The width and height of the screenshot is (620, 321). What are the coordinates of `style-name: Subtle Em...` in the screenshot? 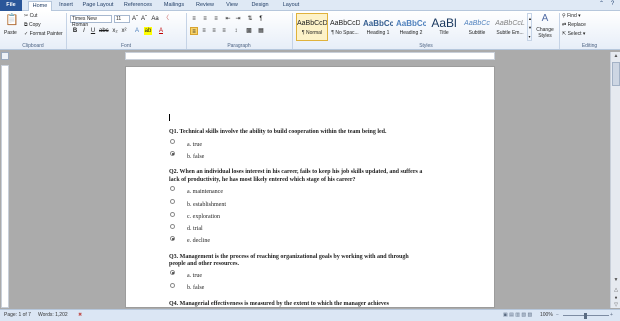 It's located at (510, 33).